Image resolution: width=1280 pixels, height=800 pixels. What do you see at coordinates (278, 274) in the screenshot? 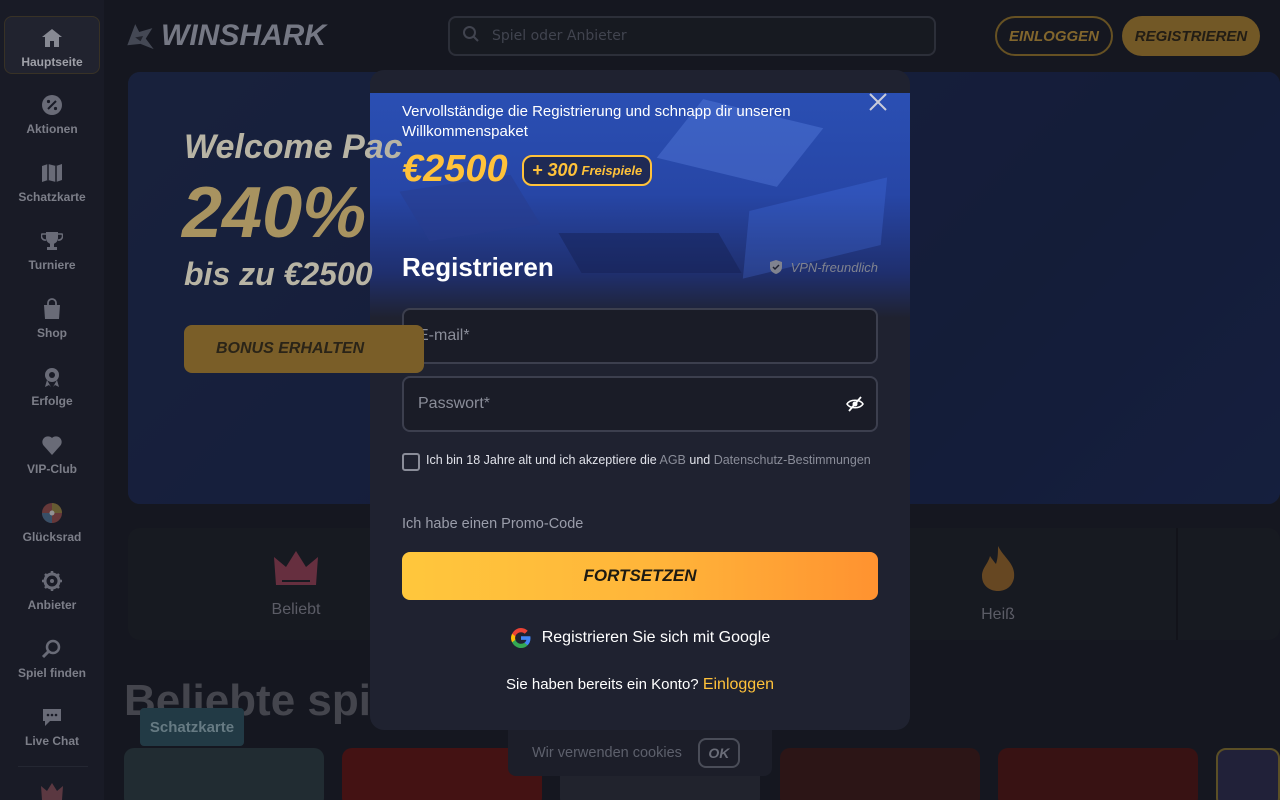
I see `banner-subtitle: bis zu €2500` at bounding box center [278, 274].